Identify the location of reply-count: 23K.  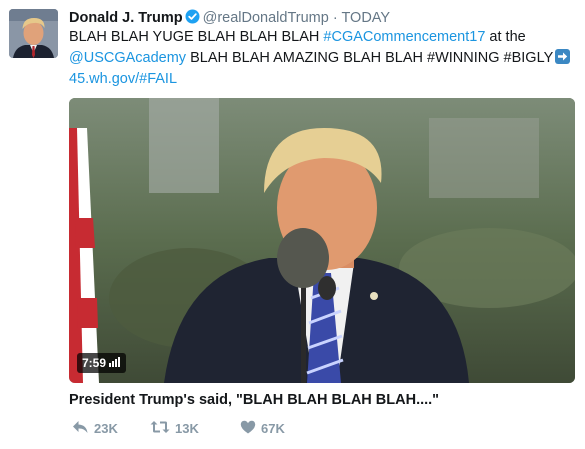
(106, 428).